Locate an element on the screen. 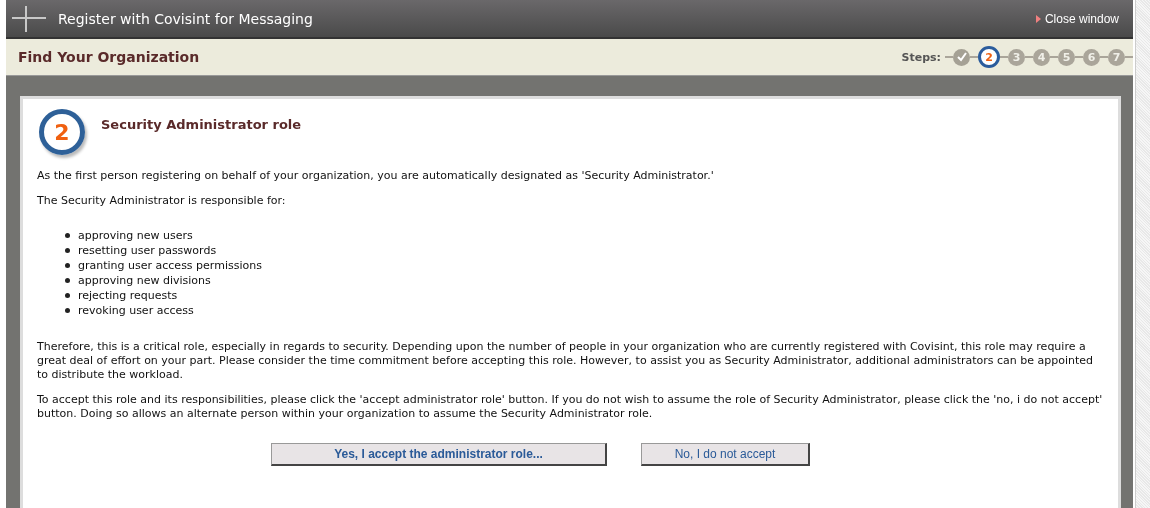 The width and height of the screenshot is (1150, 508). section-title: Security Administrator role is located at coordinates (201, 124).